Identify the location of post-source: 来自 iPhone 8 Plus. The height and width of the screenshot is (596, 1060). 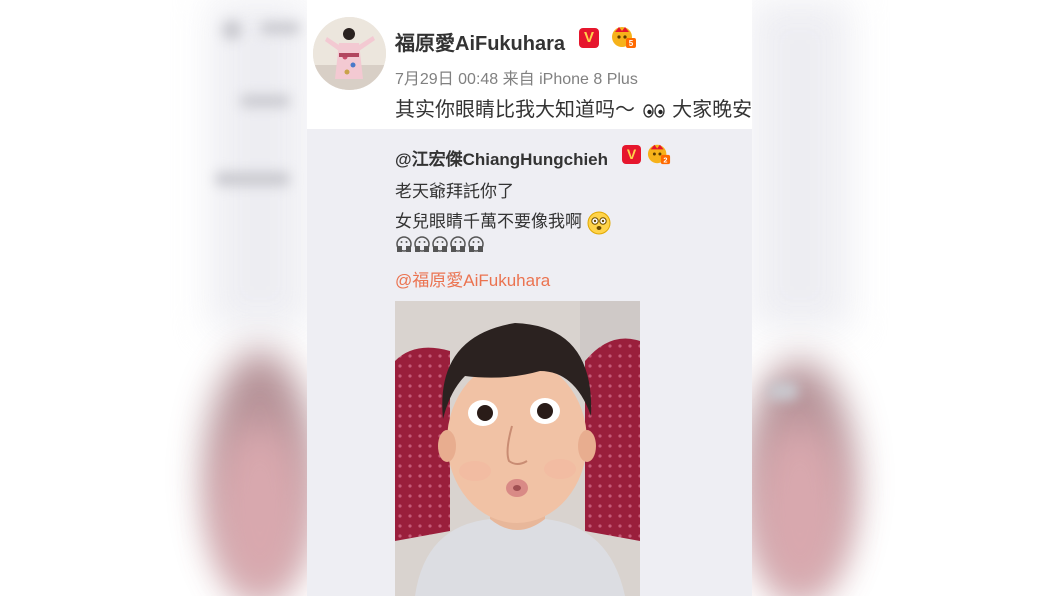
(570, 79).